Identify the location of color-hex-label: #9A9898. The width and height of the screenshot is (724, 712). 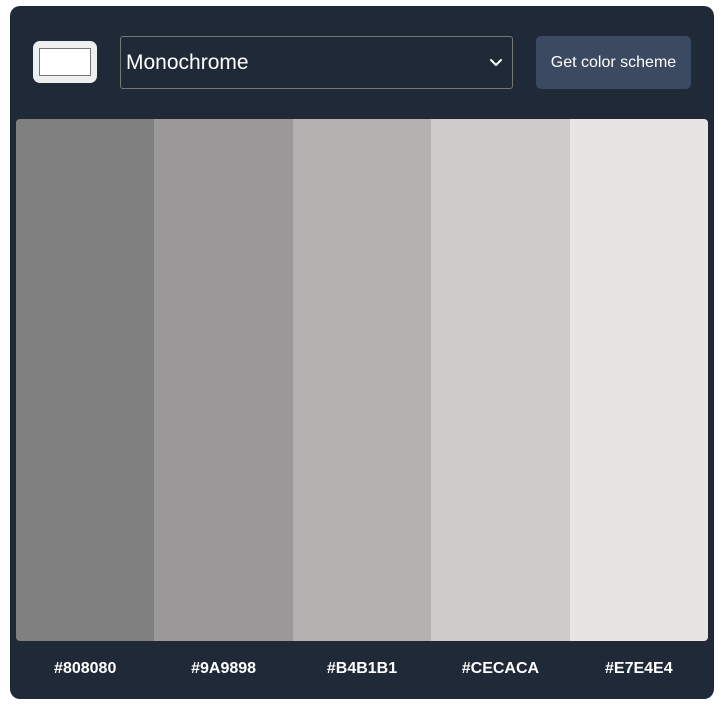
(223, 669).